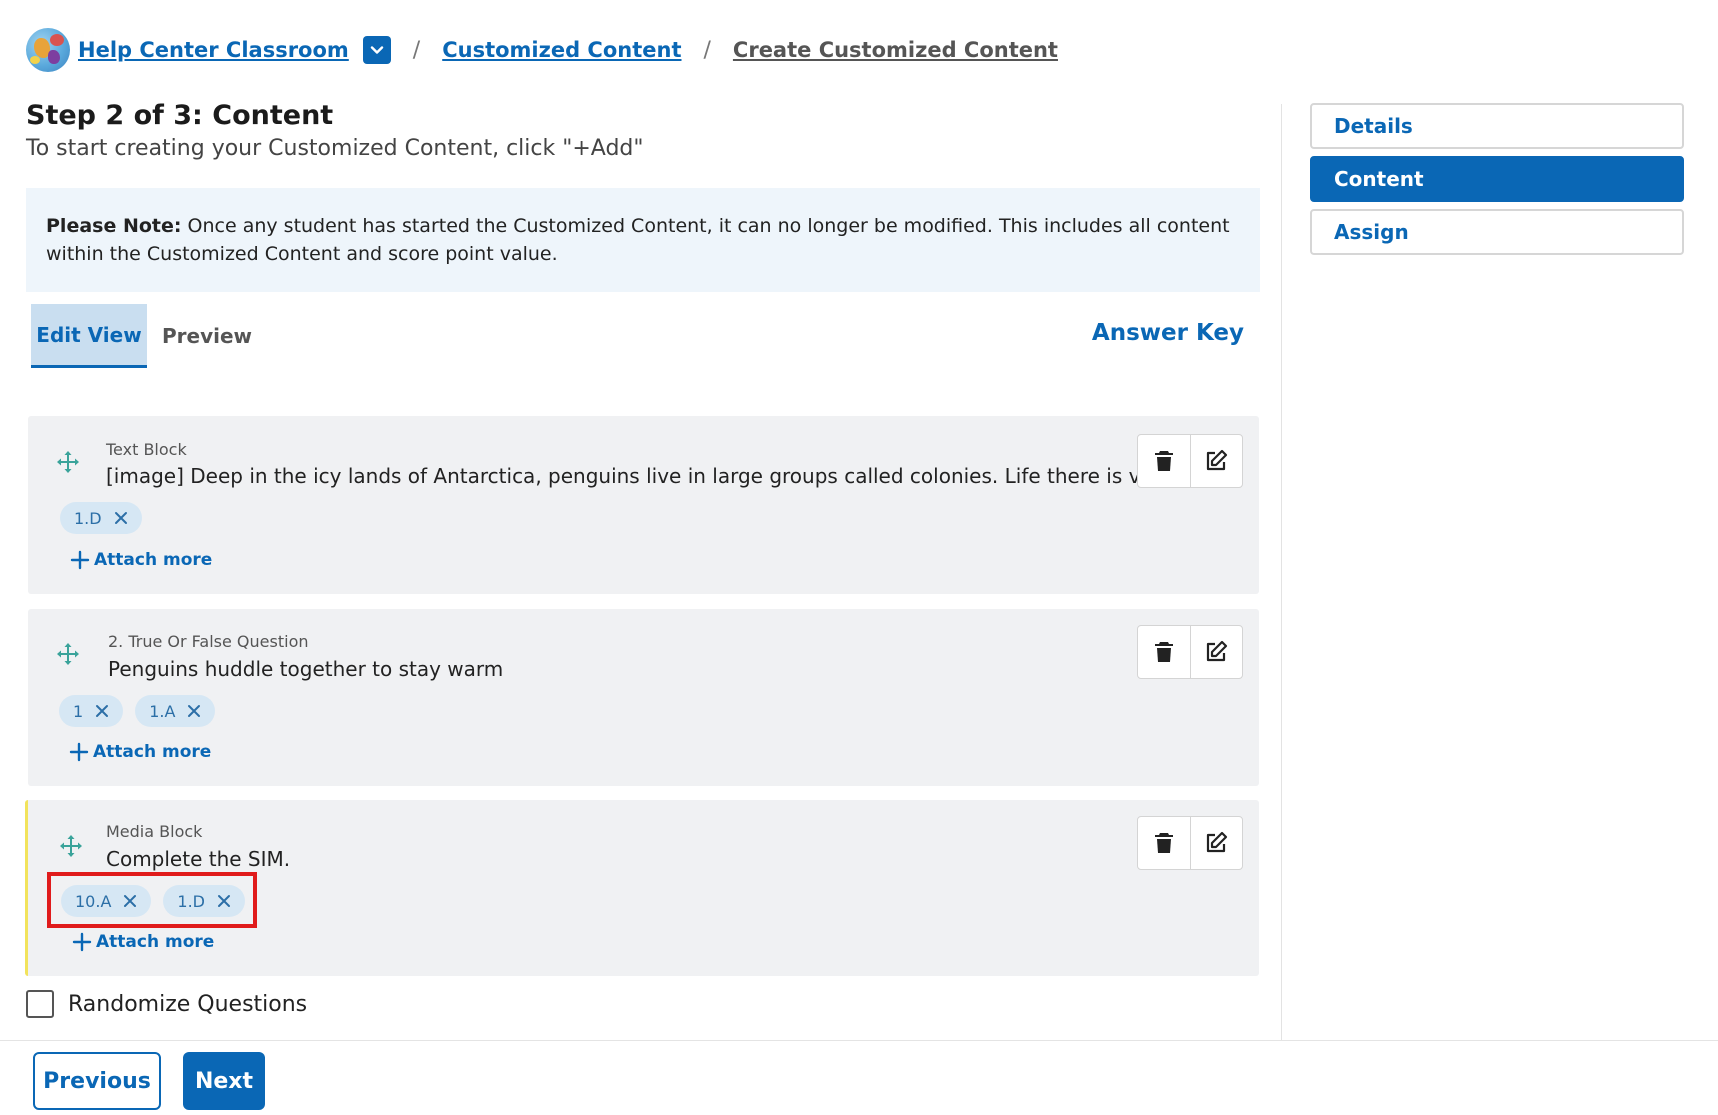  What do you see at coordinates (224, 1081) in the screenshot?
I see `next-button: Next` at bounding box center [224, 1081].